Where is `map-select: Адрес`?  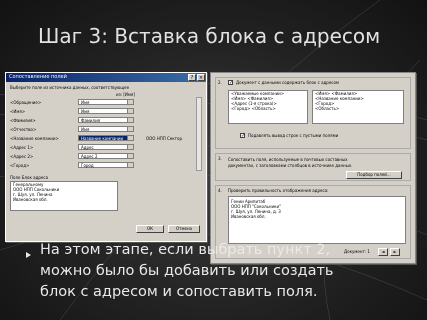 map-select: Адрес is located at coordinates (106, 147).